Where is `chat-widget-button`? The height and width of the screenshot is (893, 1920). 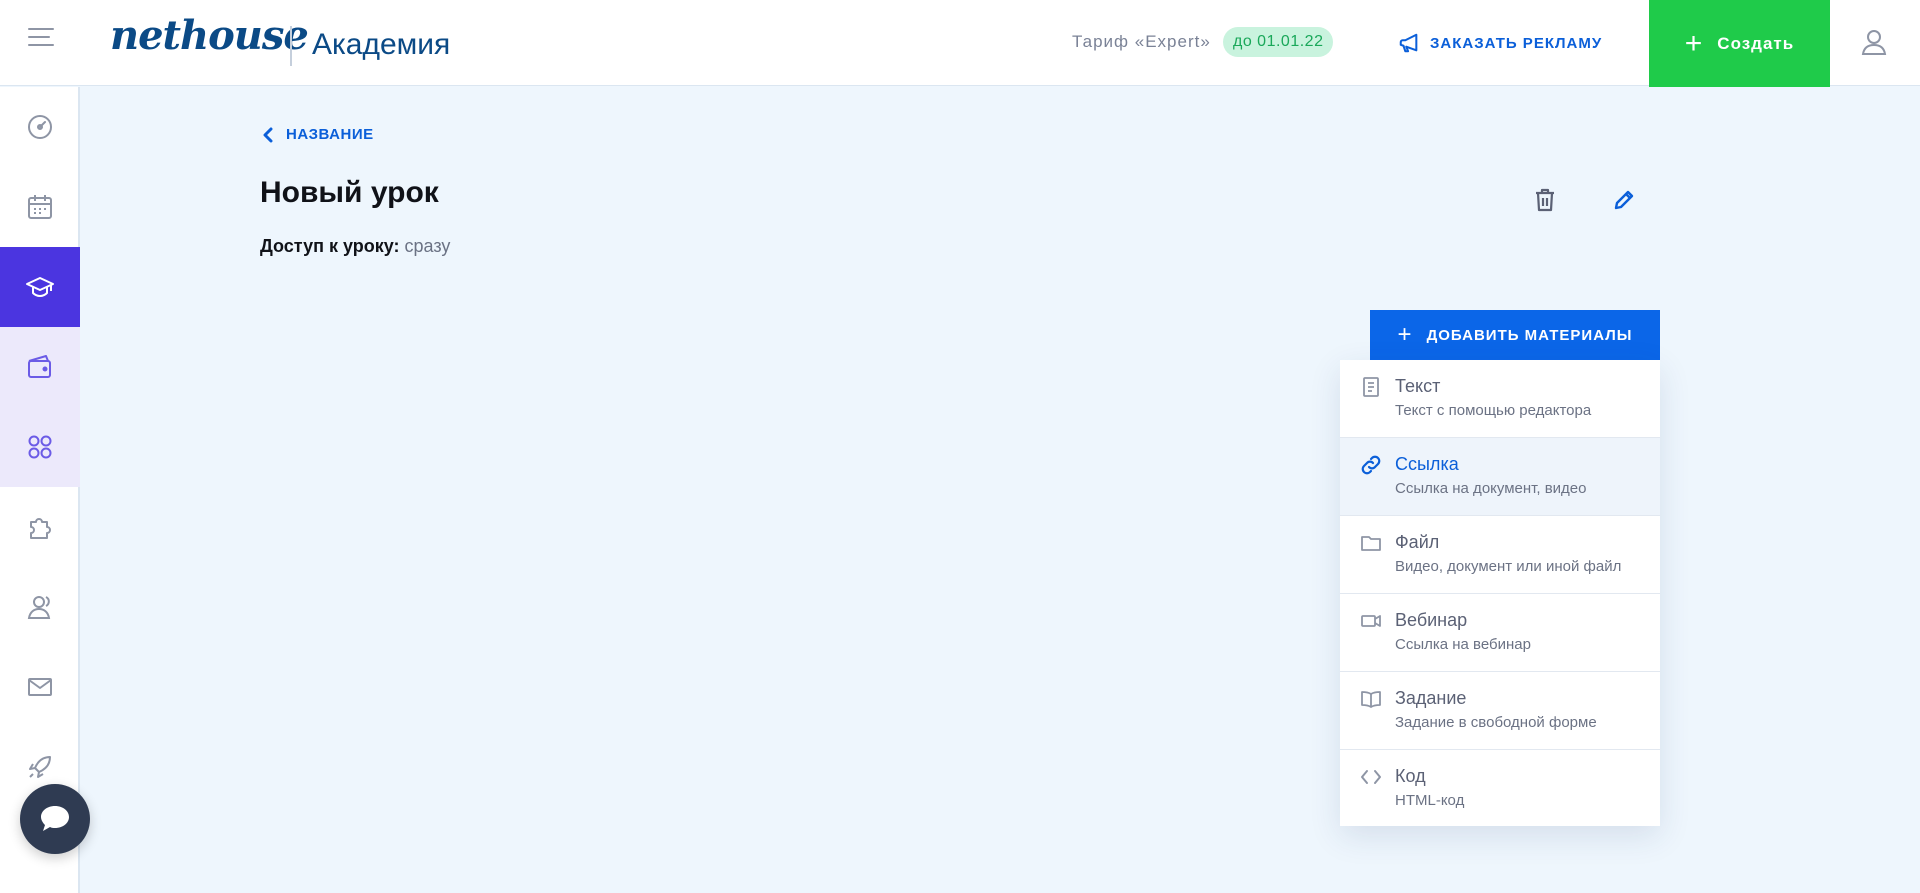 chat-widget-button is located at coordinates (55, 819).